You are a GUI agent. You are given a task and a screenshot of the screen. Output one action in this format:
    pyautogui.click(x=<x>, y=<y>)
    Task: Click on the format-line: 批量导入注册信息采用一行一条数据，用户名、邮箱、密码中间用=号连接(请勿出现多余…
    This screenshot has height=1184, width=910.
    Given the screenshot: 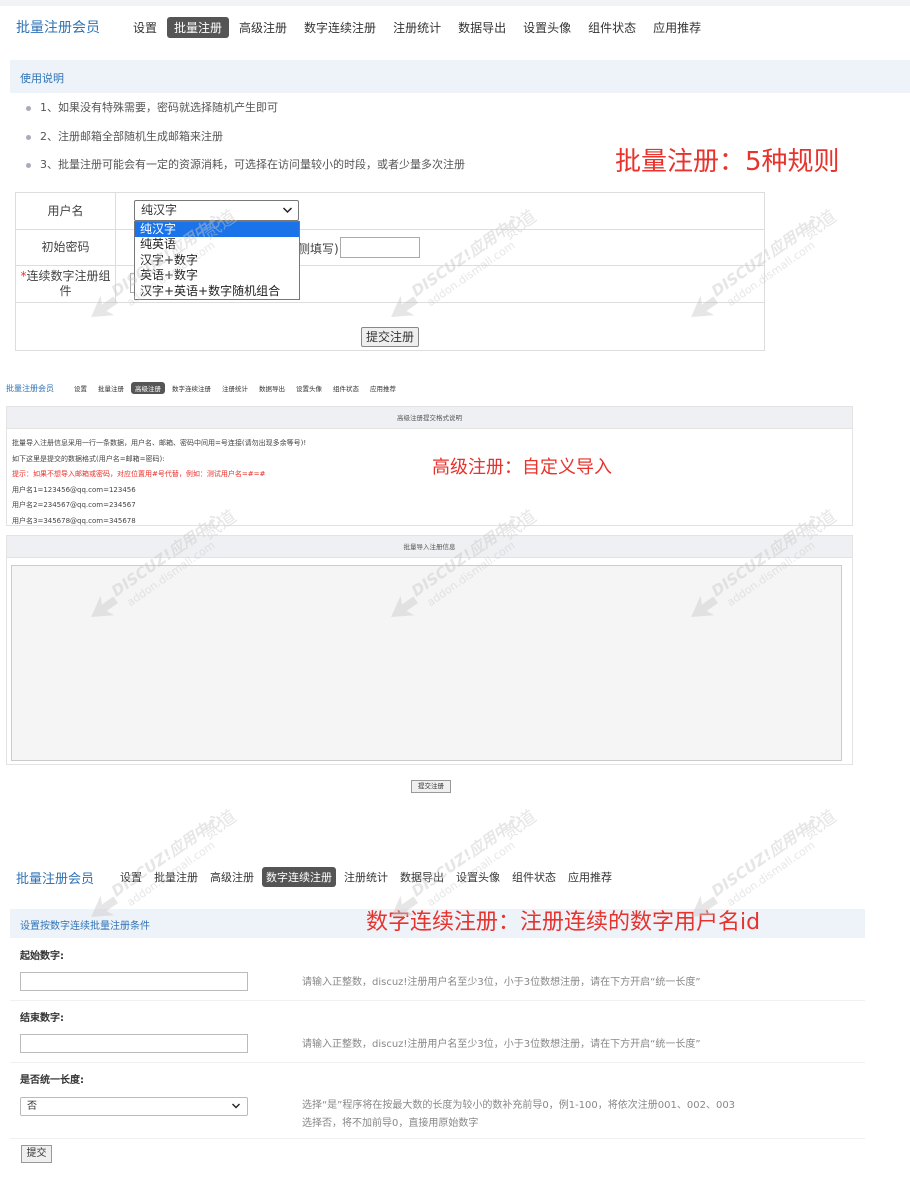 What is the action you would take?
    pyautogui.click(x=159, y=443)
    